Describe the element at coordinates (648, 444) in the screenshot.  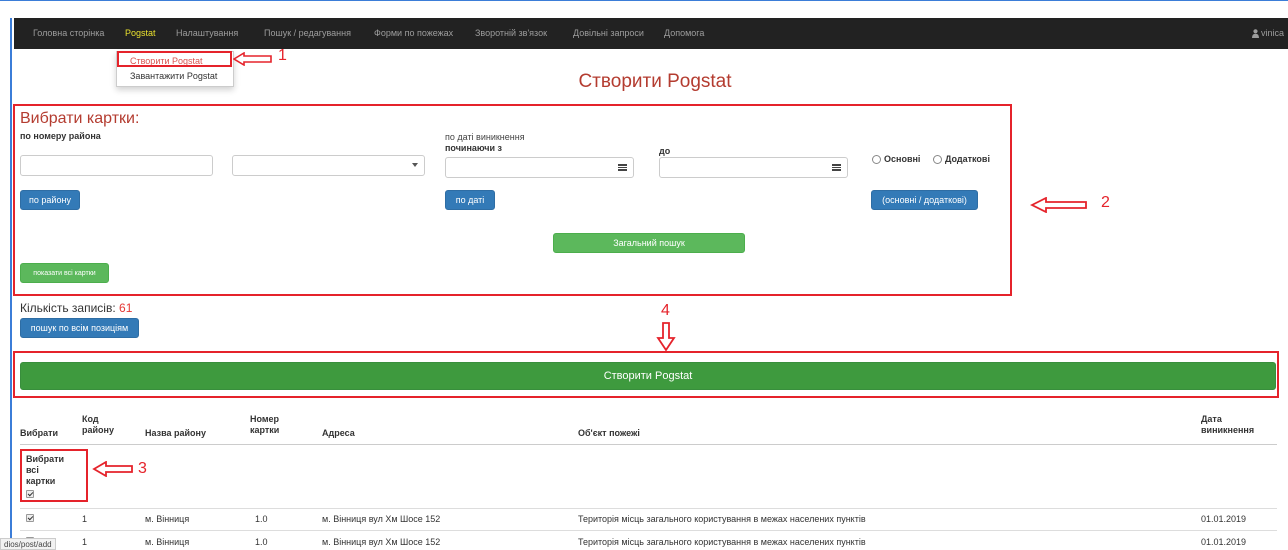
I see `table-header-divider` at that location.